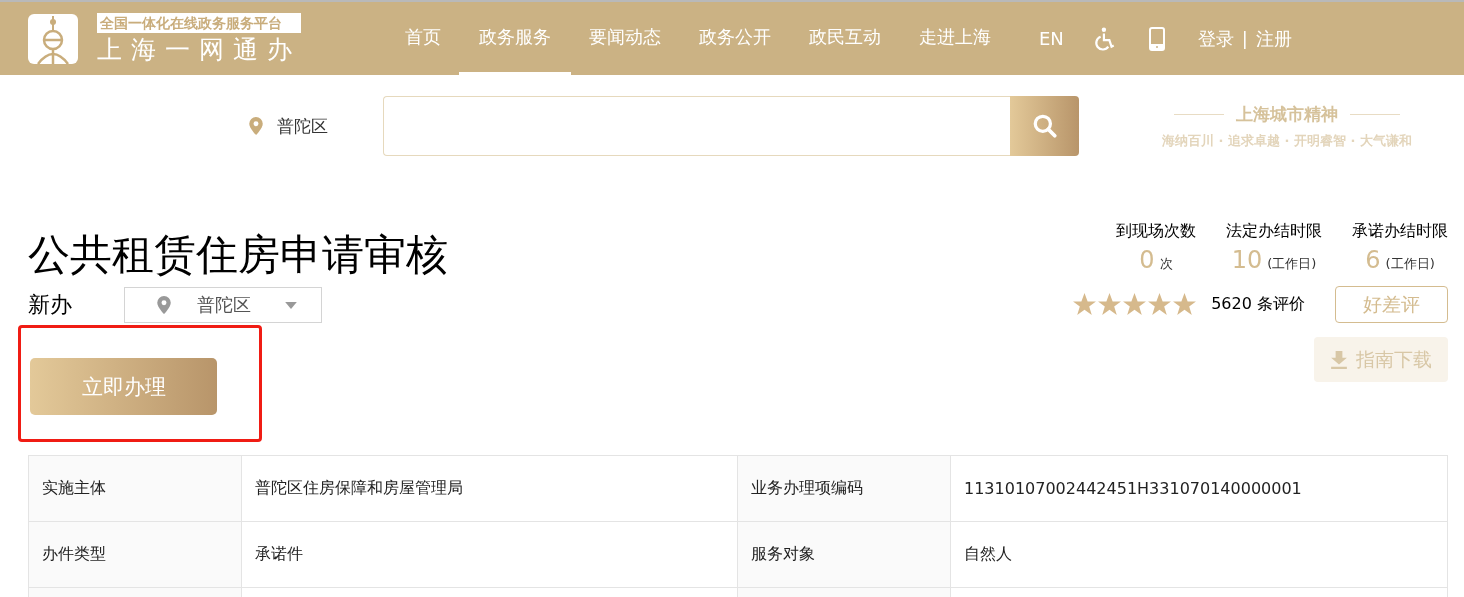  I want to click on nav-tab: 政务服务, so click(515, 38).